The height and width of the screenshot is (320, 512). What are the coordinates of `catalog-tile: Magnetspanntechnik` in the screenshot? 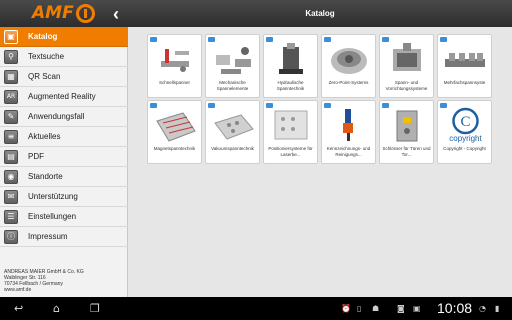 It's located at (174, 132).